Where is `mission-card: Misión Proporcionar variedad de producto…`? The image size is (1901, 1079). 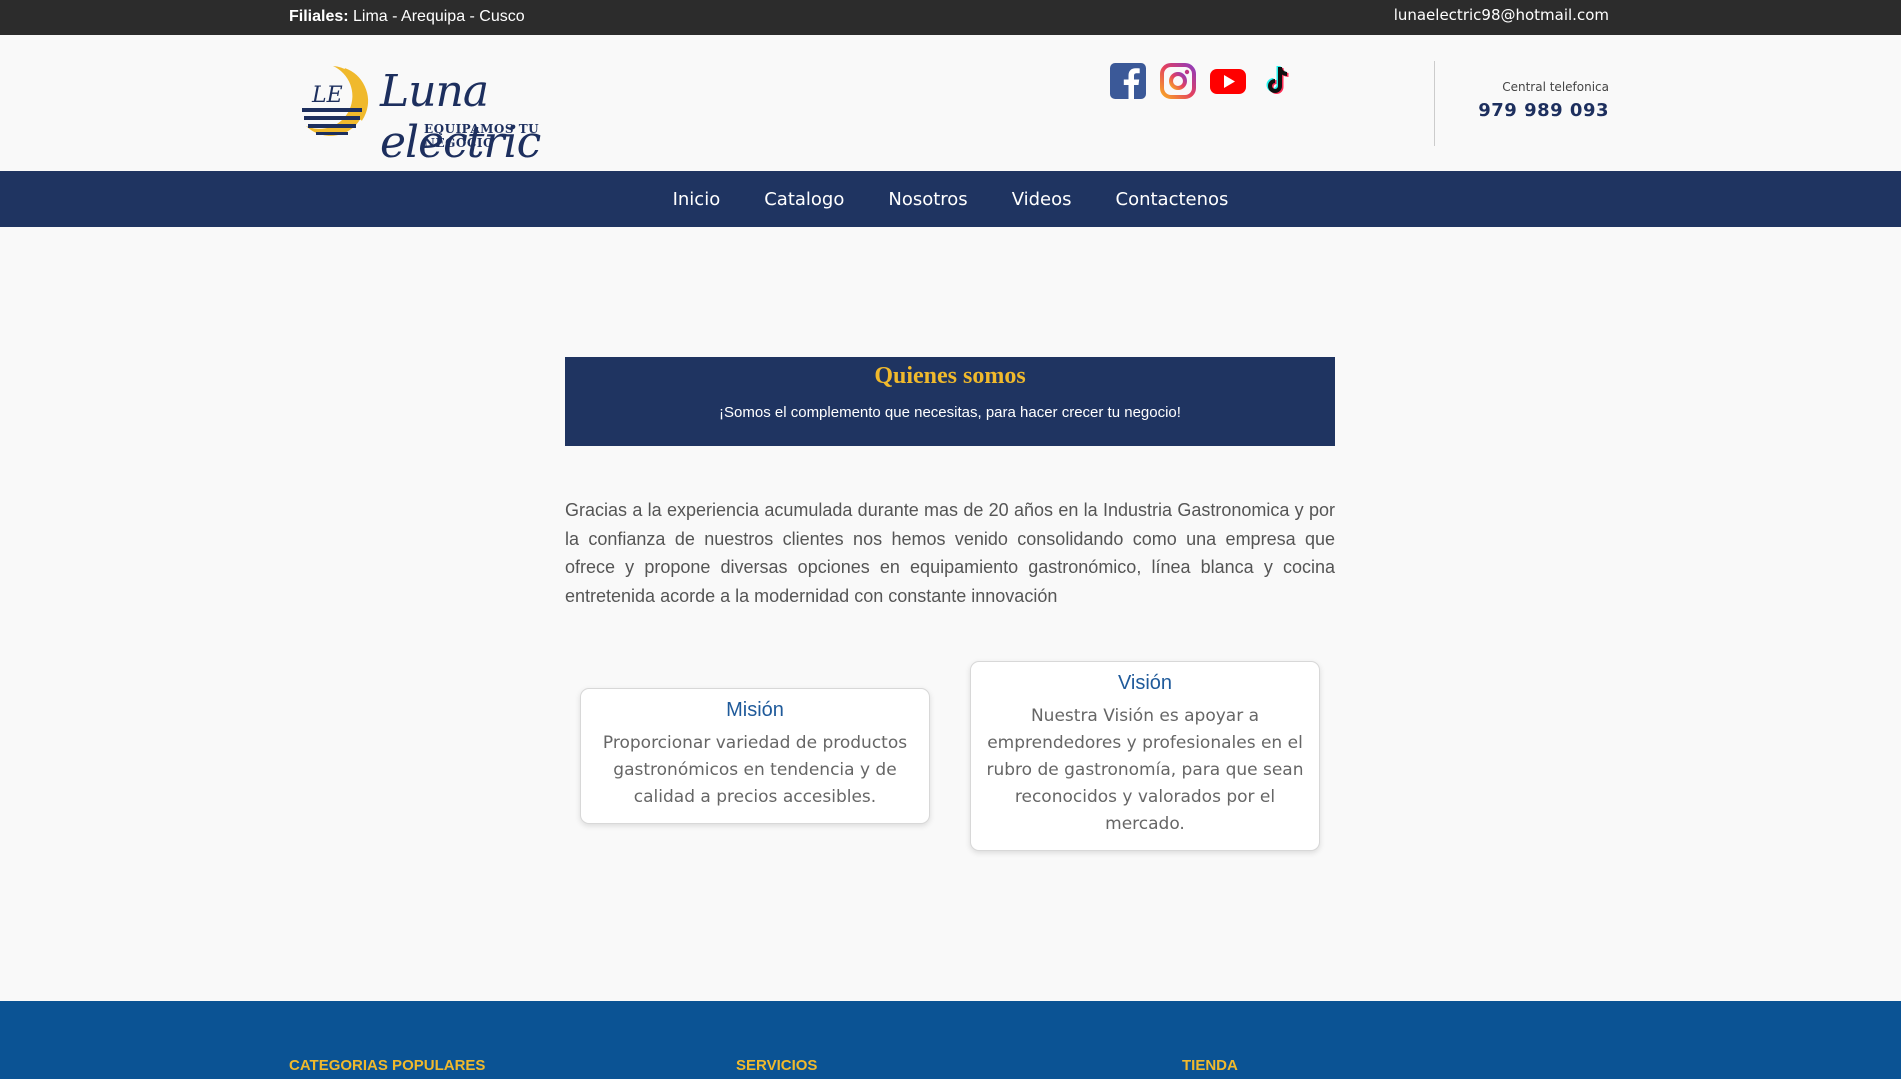
mission-card: Misión Proporcionar variedad de producto… is located at coordinates (755, 756).